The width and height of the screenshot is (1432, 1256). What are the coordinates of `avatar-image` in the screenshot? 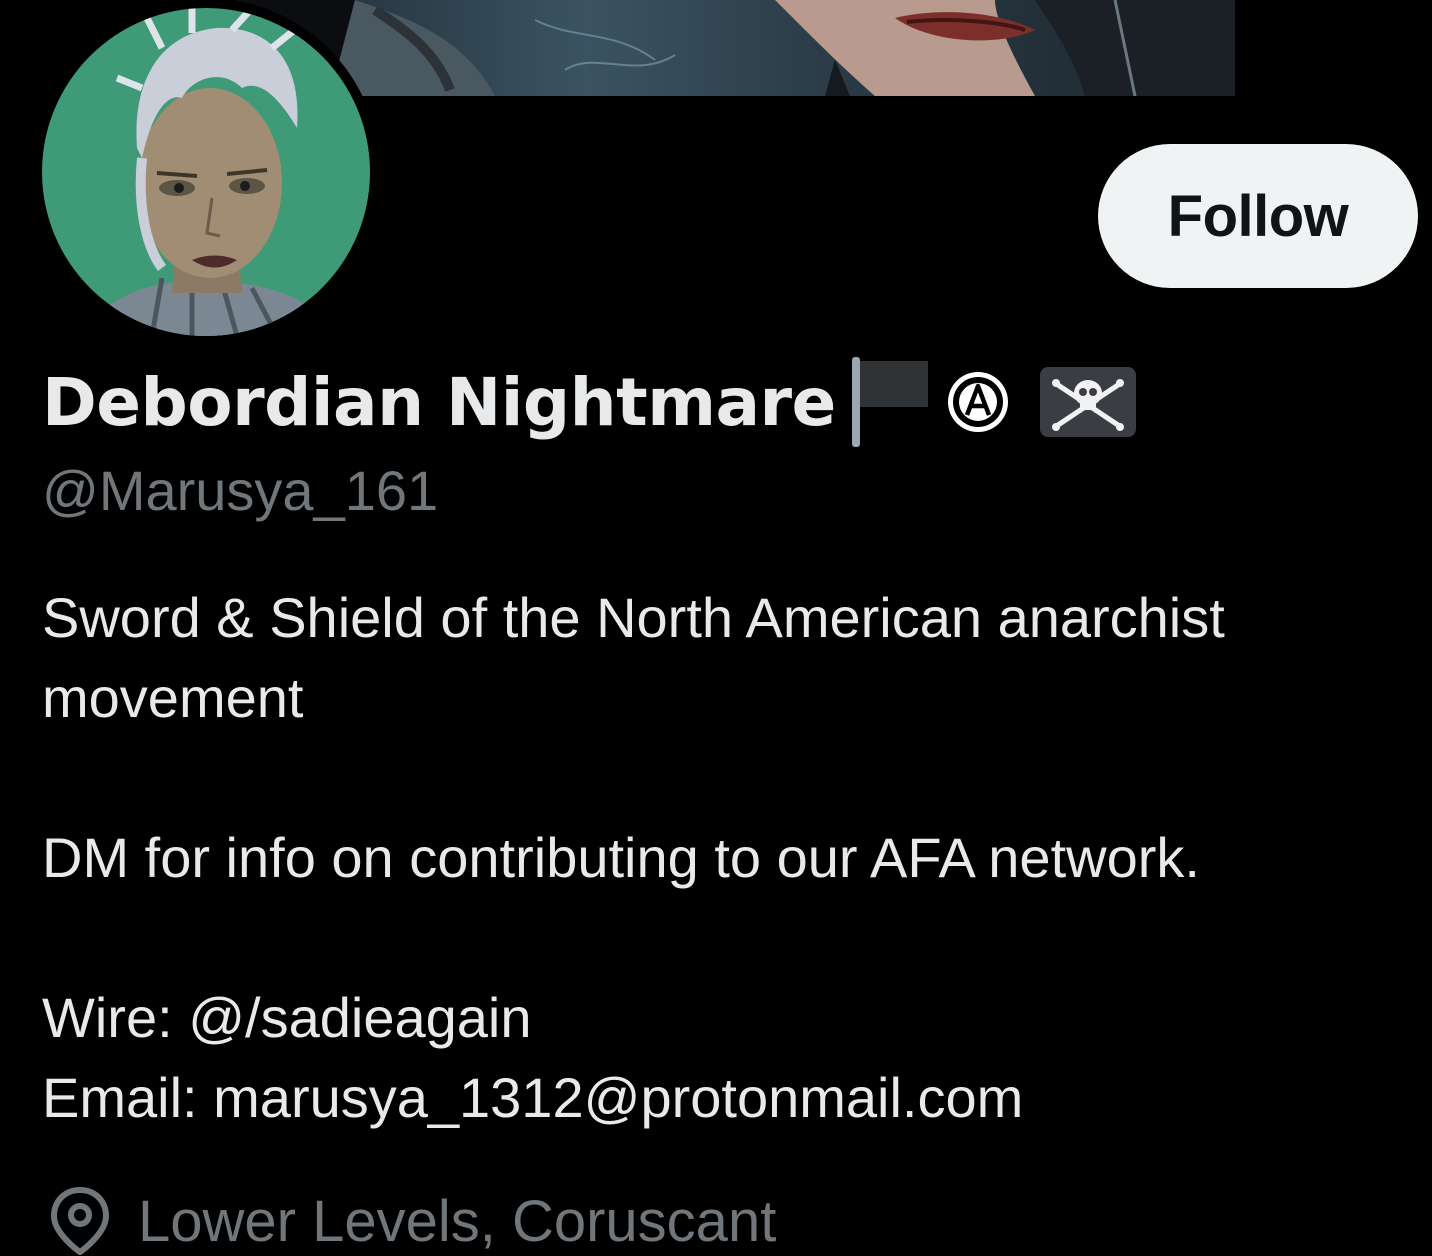 It's located at (206, 172).